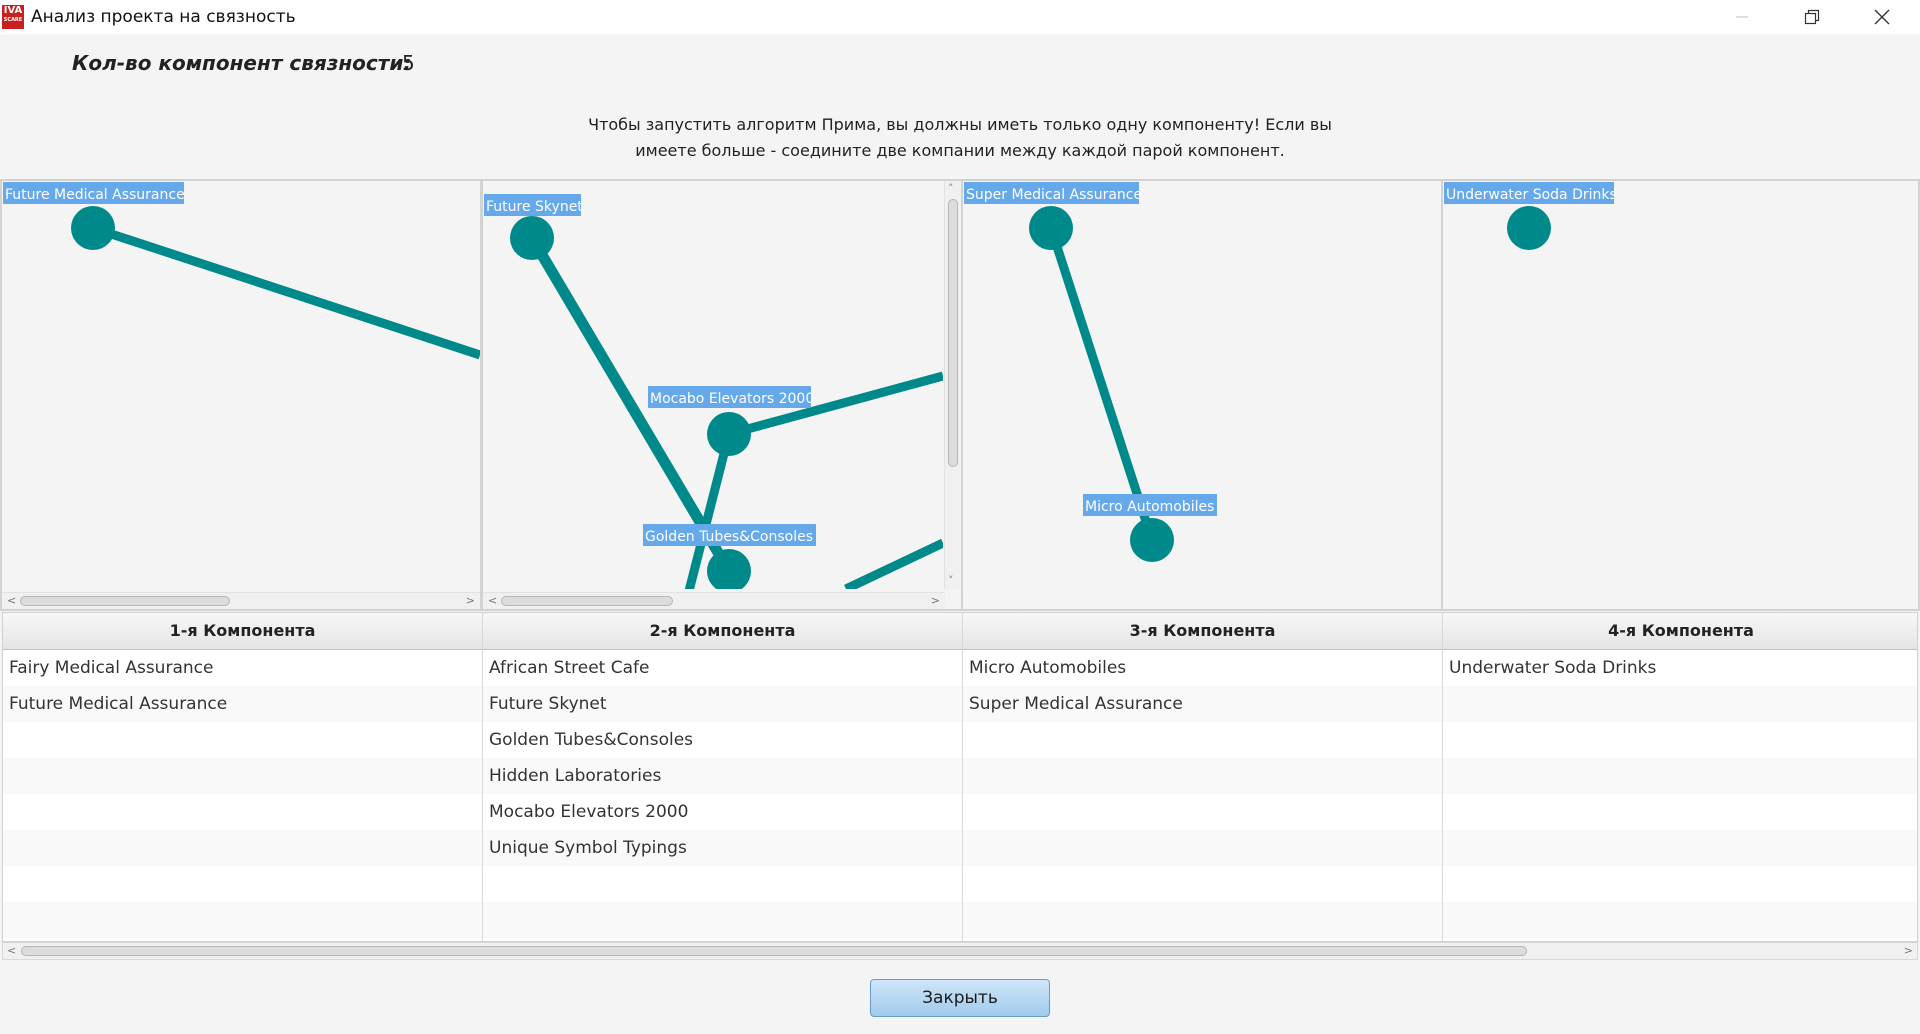 The image size is (1920, 1034). What do you see at coordinates (242, 668) in the screenshot?
I see `table-cell: Fairy Medical Assurance` at bounding box center [242, 668].